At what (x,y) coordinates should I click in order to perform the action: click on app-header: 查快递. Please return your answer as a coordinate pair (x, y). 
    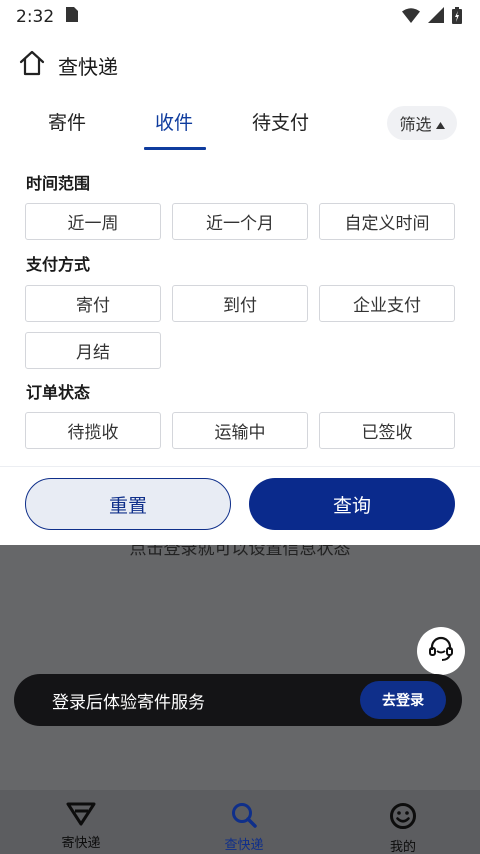
    Looking at the image, I should click on (240, 65).